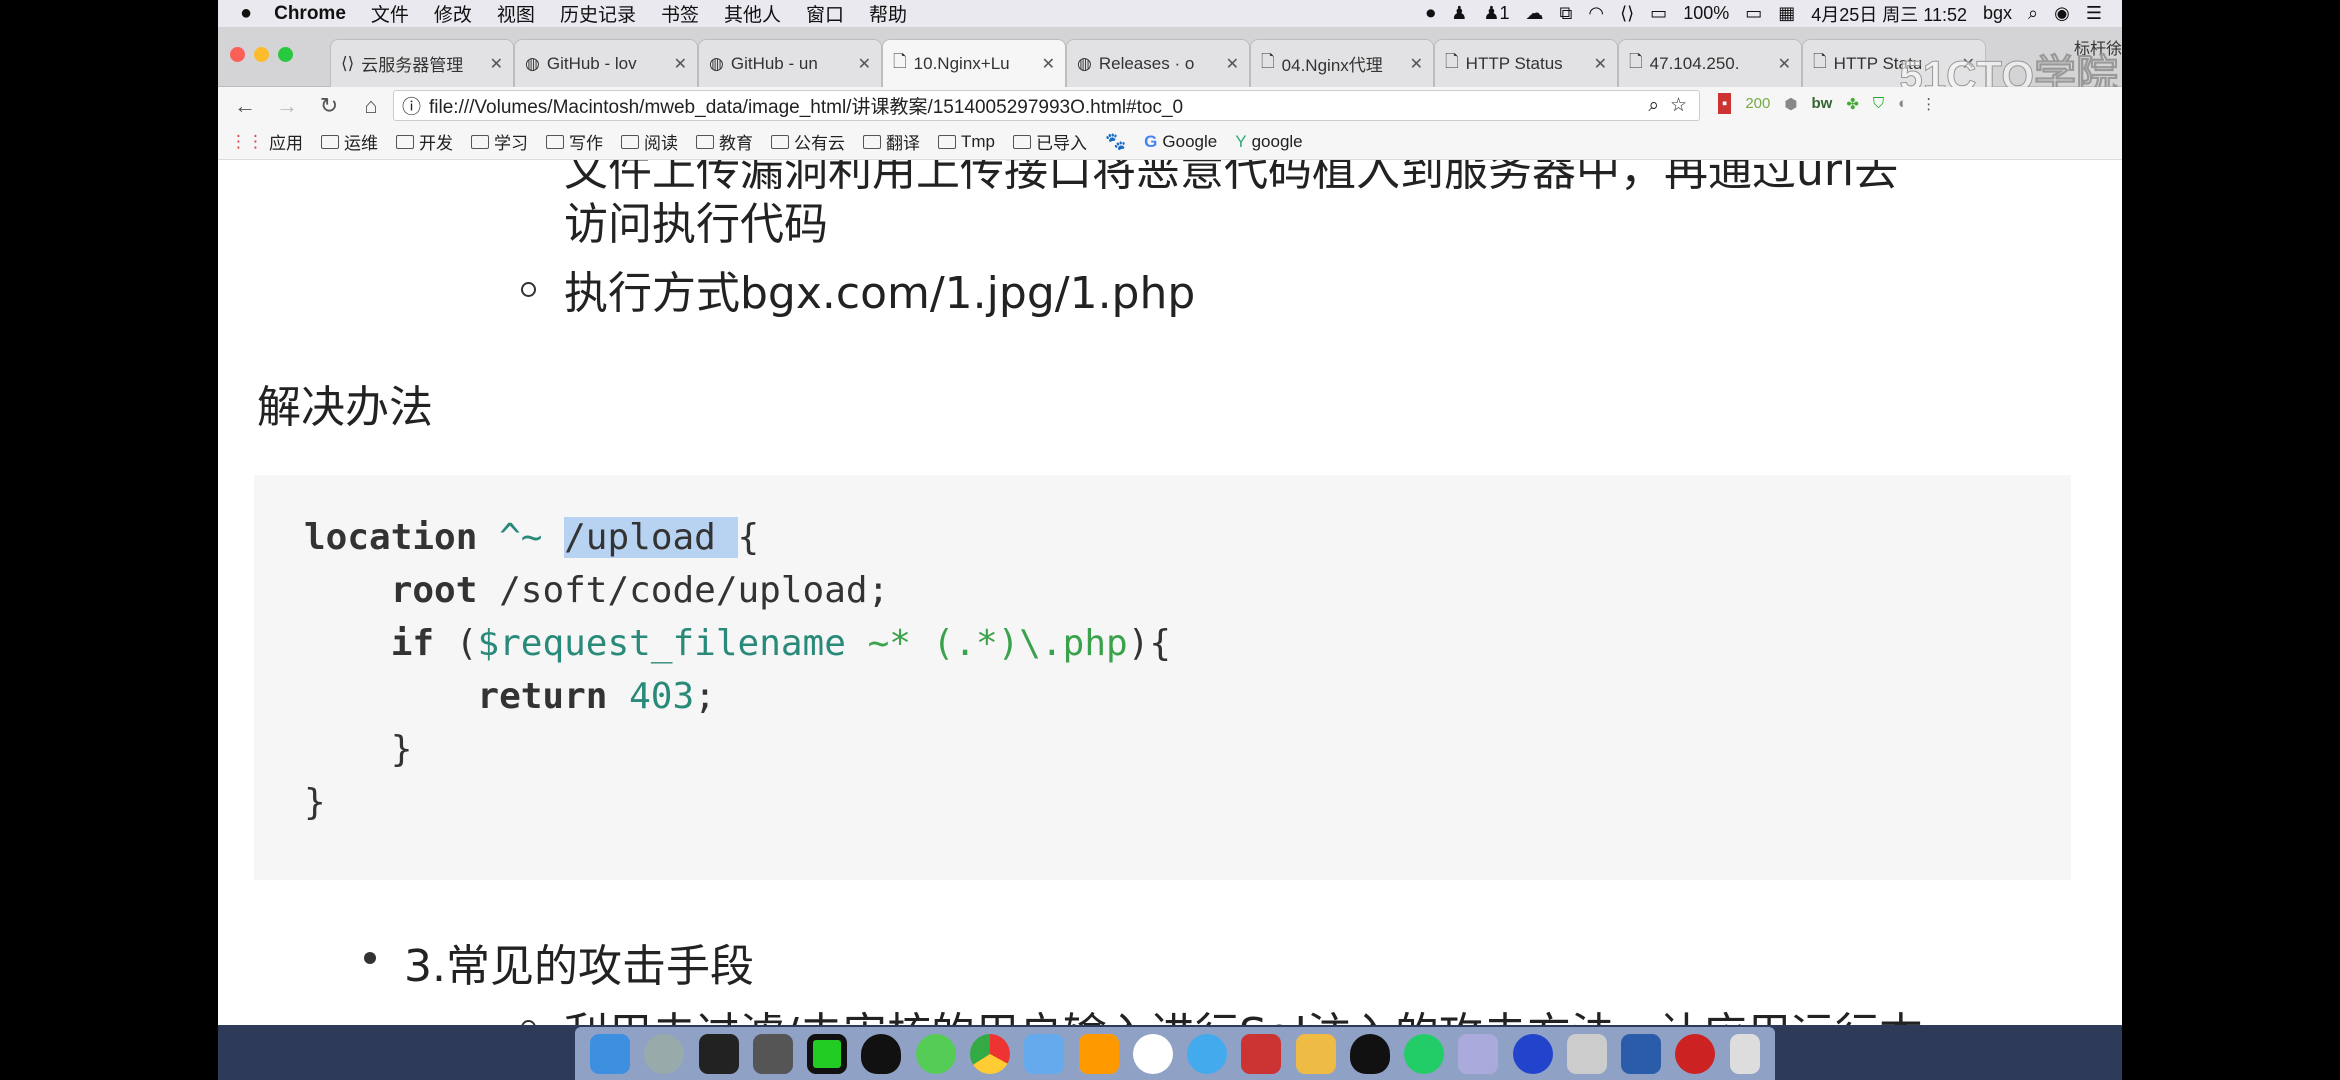 This screenshot has height=1080, width=2340. Describe the element at coordinates (1098, 1053) in the screenshot. I see `sublime-text-icon` at that location.